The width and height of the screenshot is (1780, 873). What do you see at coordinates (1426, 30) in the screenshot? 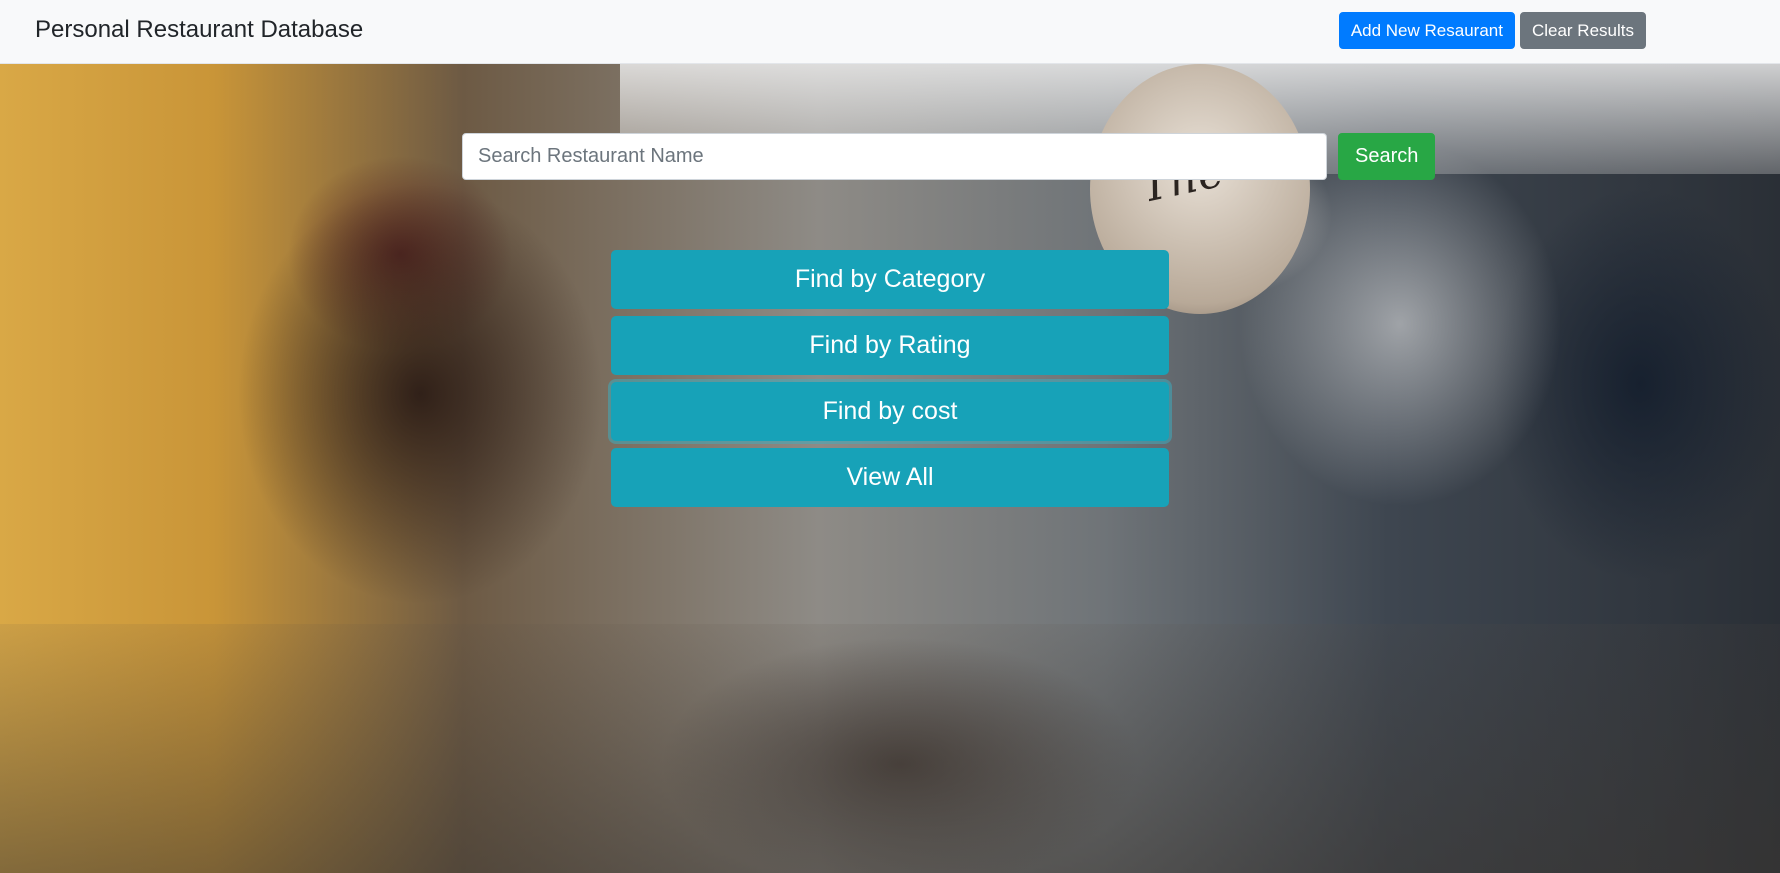
I see `add-new-restaurant-button: Add New Resaurant` at bounding box center [1426, 30].